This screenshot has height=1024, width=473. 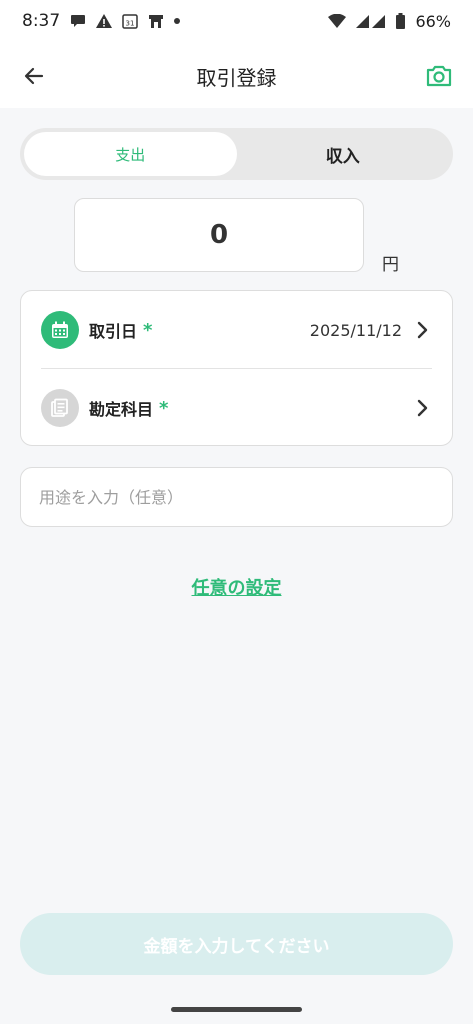 I want to click on battery-percent: 66%, so click(x=433, y=21).